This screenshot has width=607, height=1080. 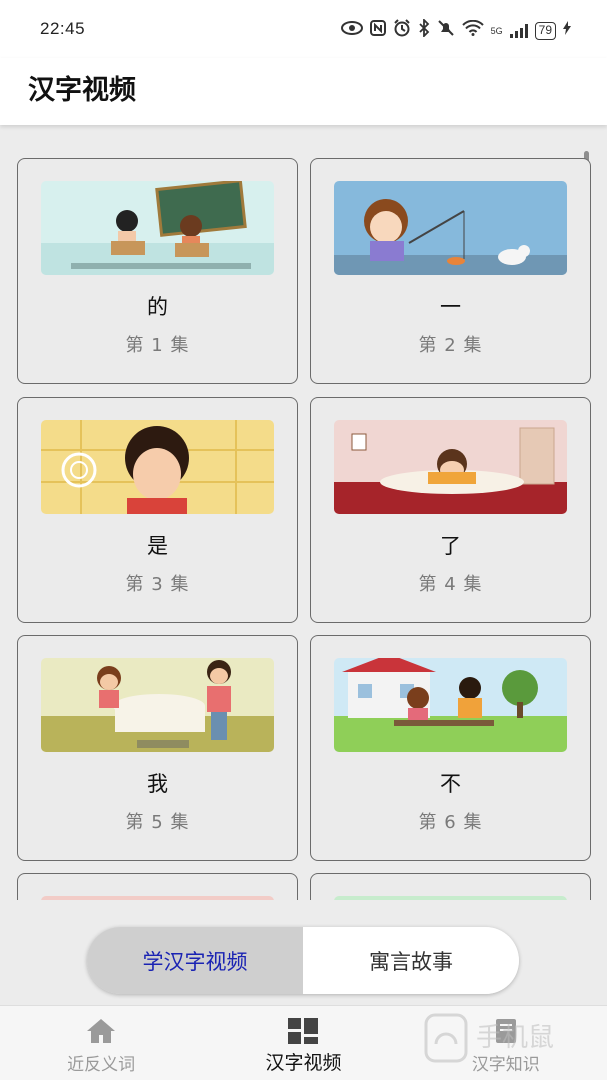 I want to click on video-card: 了 第 4 集, so click(x=450, y=510).